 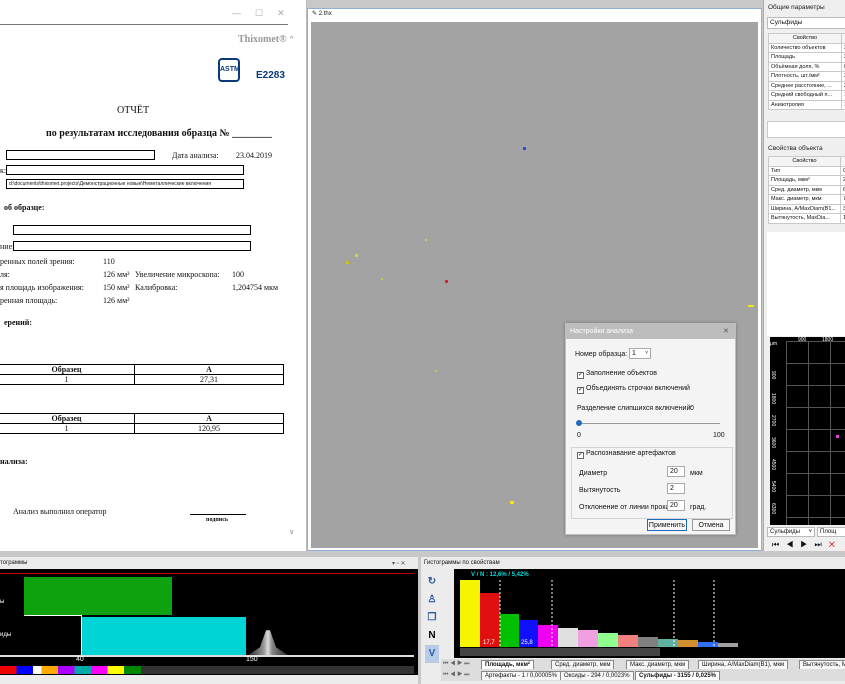 I want to click on minimize-button: —, so click(x=243, y=13).